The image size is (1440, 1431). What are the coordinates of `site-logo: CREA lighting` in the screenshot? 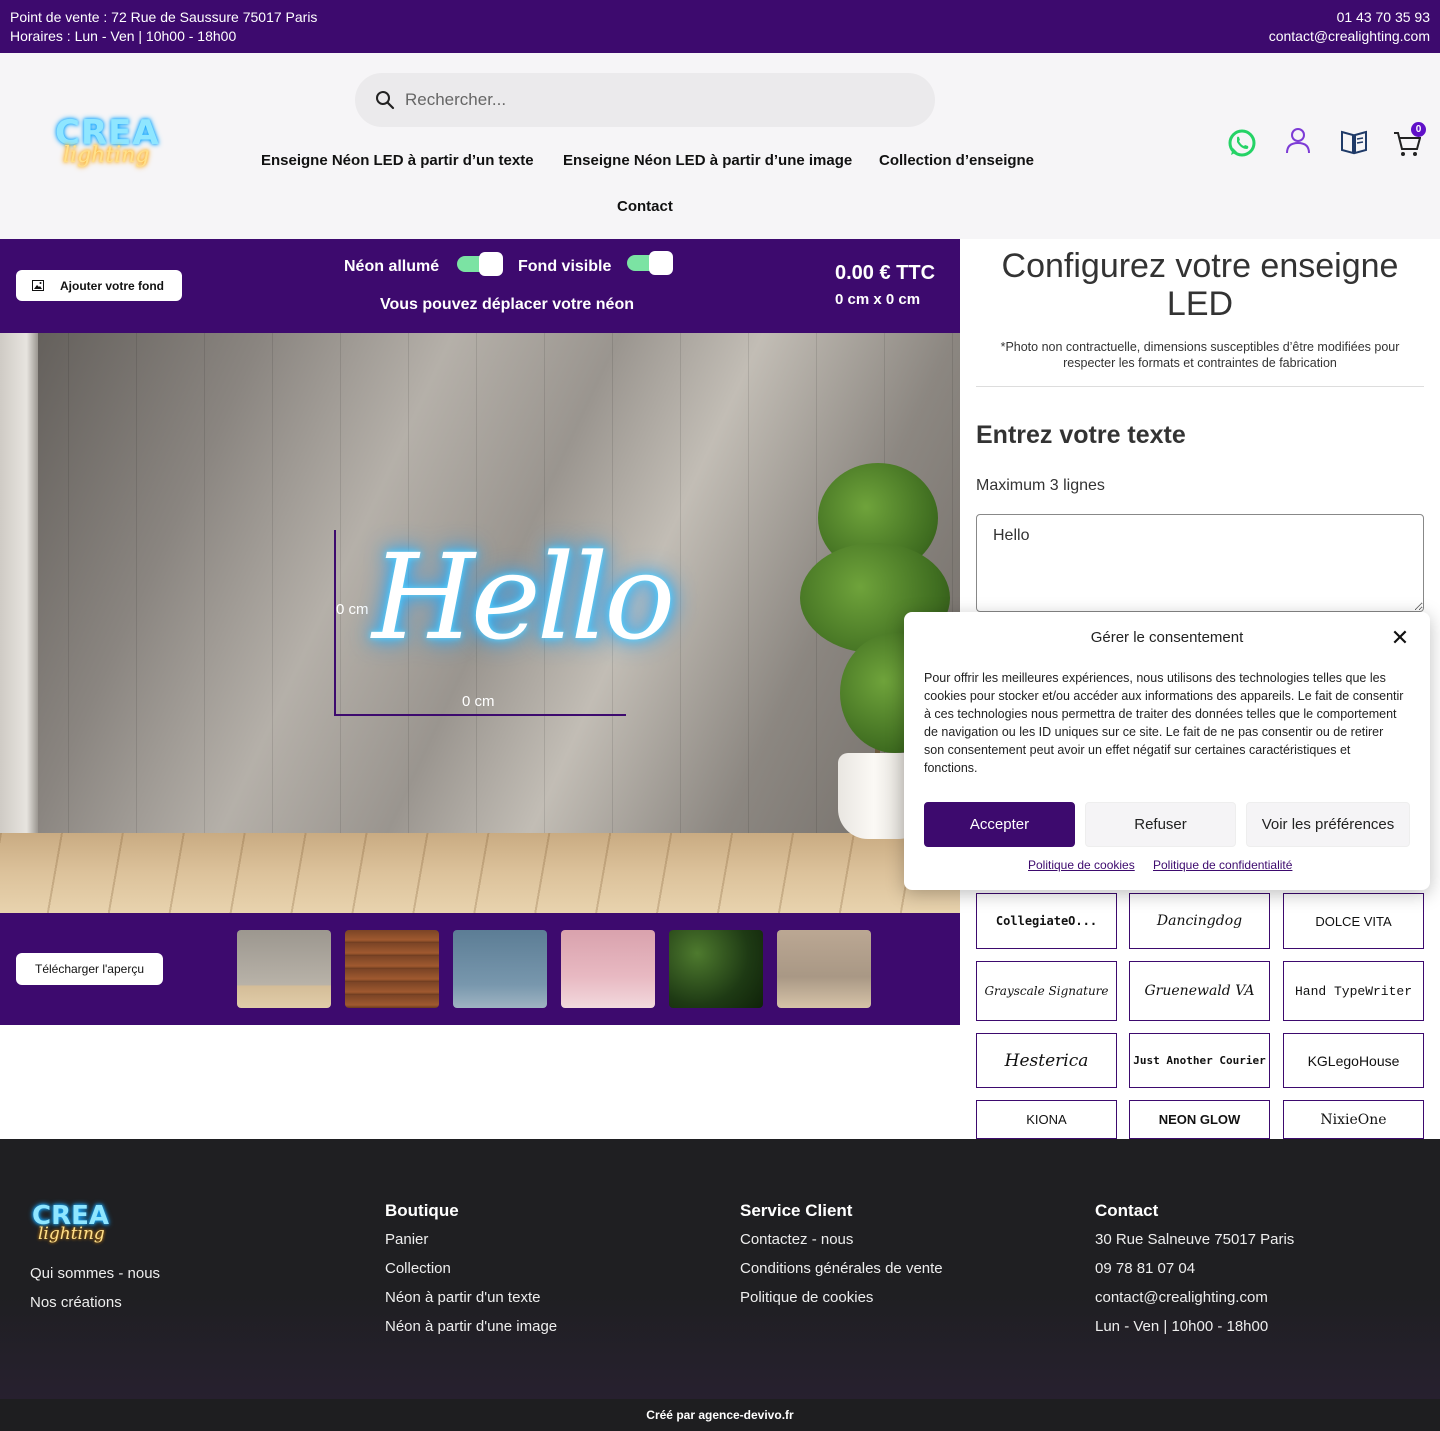 It's located at (107, 147).